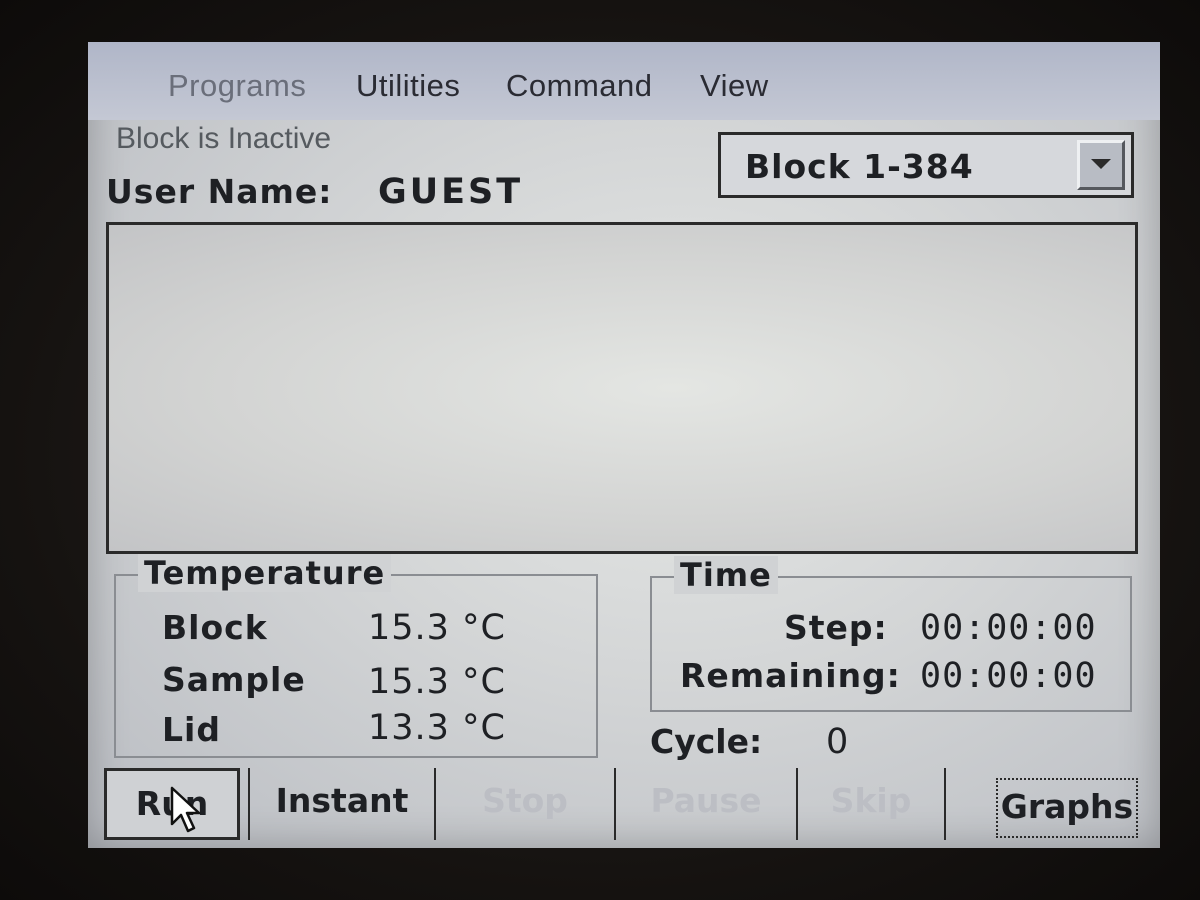 The width and height of the screenshot is (1200, 900). What do you see at coordinates (836, 627) in the screenshot?
I see `step-label: Step:` at bounding box center [836, 627].